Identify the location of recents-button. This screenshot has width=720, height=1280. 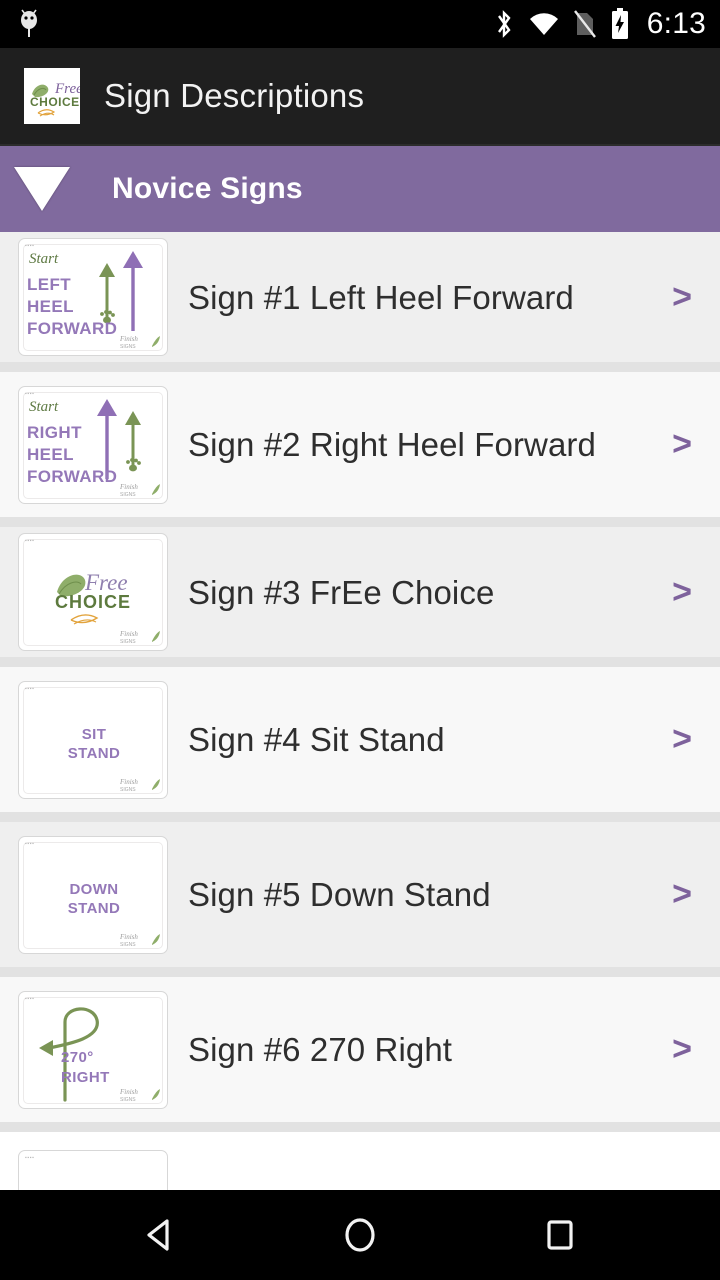
(560, 1235).